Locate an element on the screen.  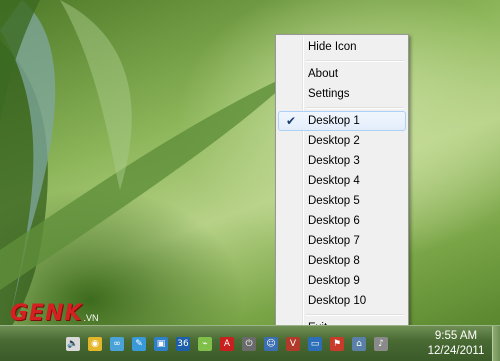
speaker-icon: ♪ is located at coordinates (381, 344).